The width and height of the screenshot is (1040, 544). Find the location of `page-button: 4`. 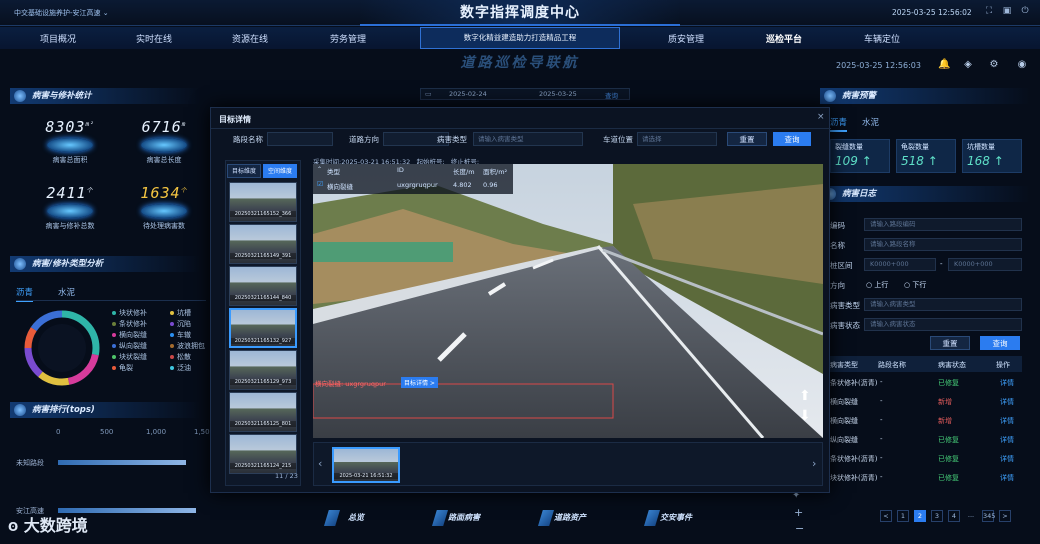

page-button: 4 is located at coordinates (954, 516).